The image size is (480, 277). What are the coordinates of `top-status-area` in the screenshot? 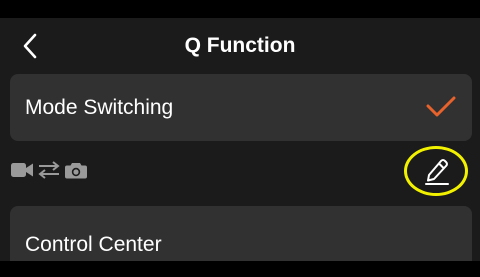 It's located at (240, 9).